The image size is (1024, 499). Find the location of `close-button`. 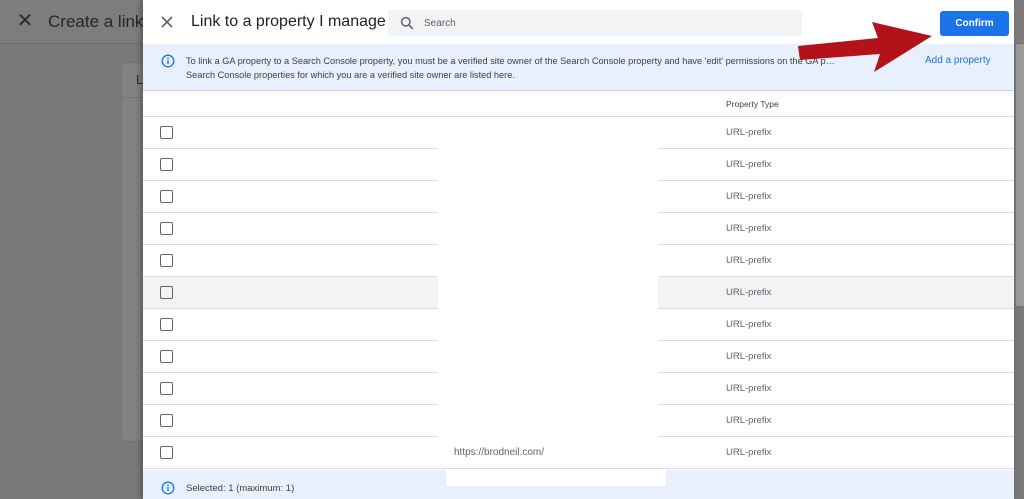

close-button is located at coordinates (167, 22).